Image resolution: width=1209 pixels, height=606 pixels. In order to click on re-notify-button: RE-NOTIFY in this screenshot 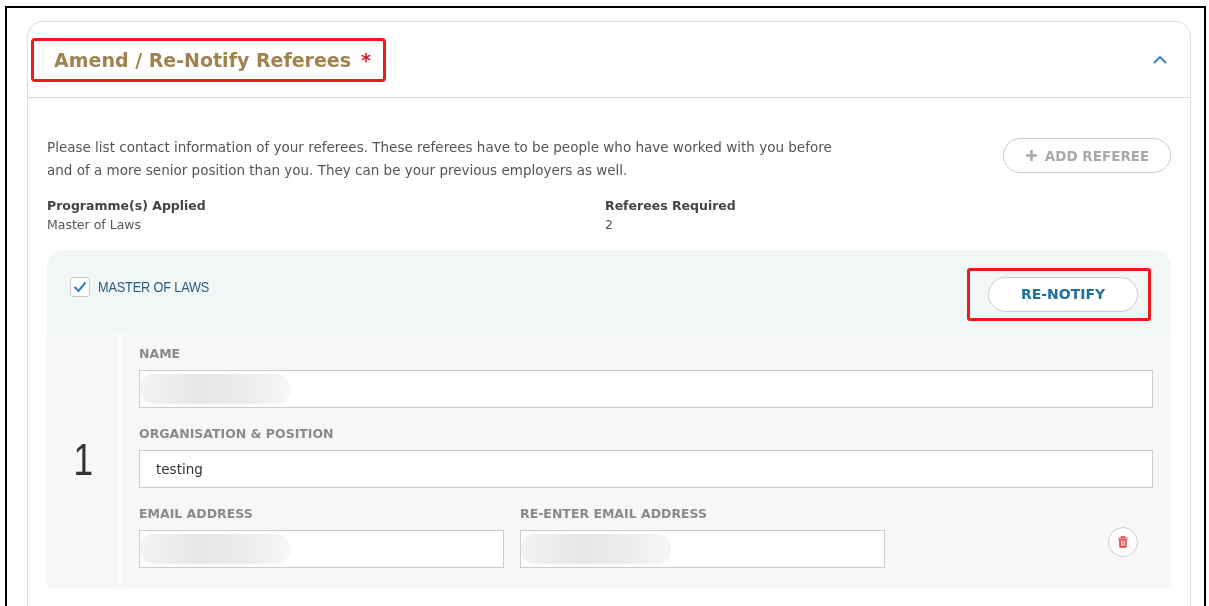, I will do `click(1063, 294)`.